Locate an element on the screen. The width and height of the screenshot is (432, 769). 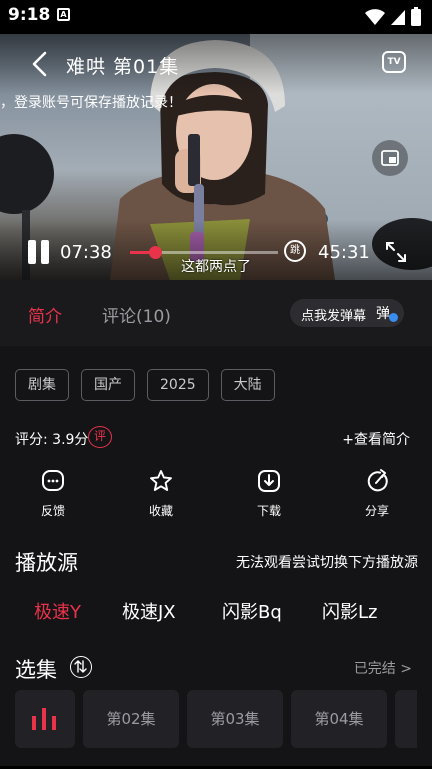
tab-bar: 简介 评论(10) 点我发弹幕 弹 is located at coordinates (216, 313).